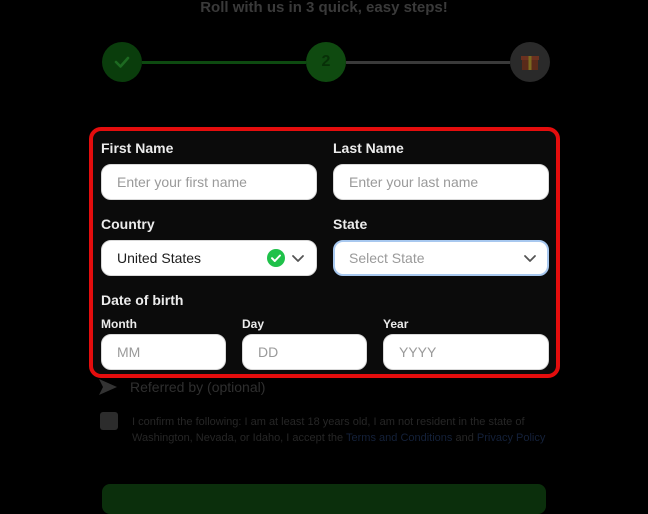 This screenshot has height=514, width=648. What do you see at coordinates (109, 421) in the screenshot?
I see `confirm-checkbox` at bounding box center [109, 421].